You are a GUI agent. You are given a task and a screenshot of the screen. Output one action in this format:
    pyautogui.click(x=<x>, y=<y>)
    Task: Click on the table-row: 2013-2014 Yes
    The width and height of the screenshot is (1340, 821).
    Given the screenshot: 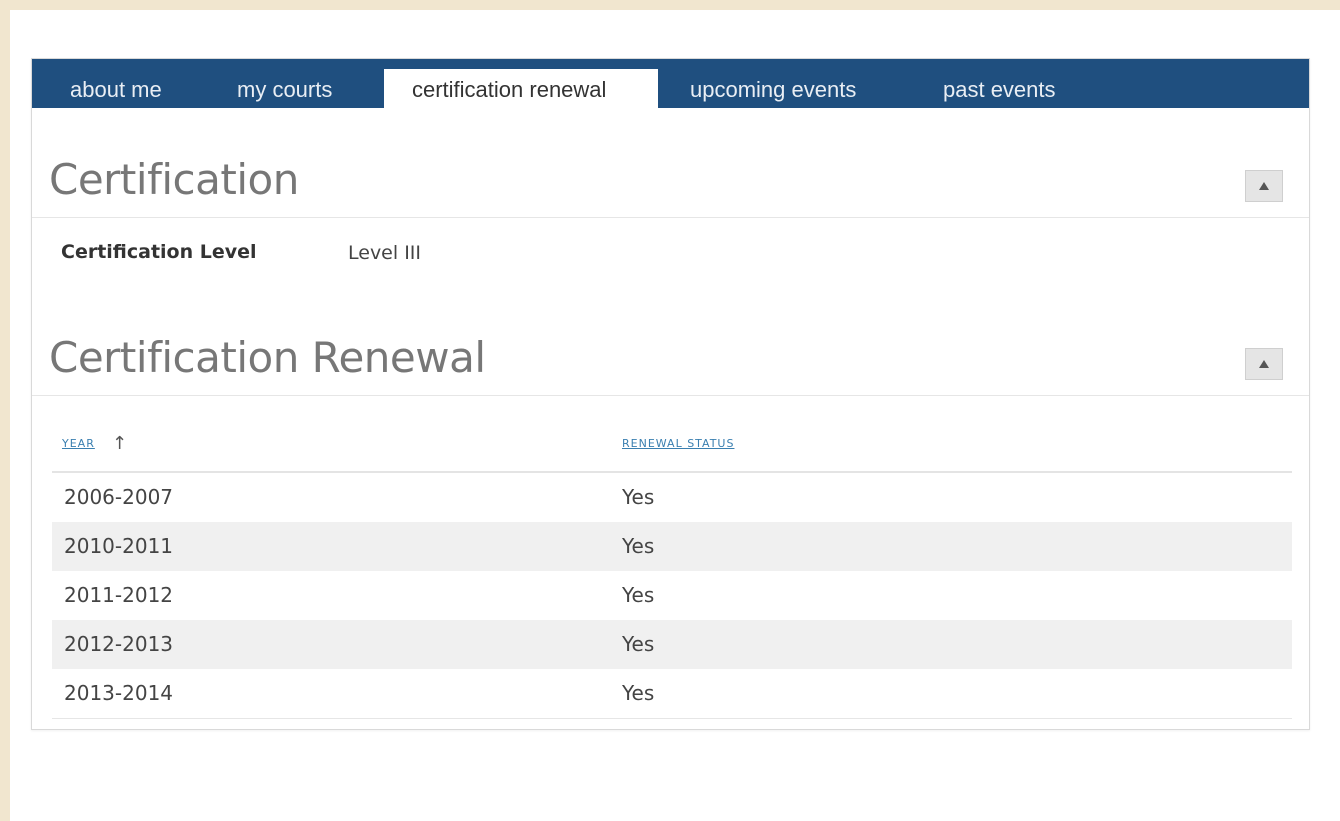 What is the action you would take?
    pyautogui.click(x=672, y=694)
    